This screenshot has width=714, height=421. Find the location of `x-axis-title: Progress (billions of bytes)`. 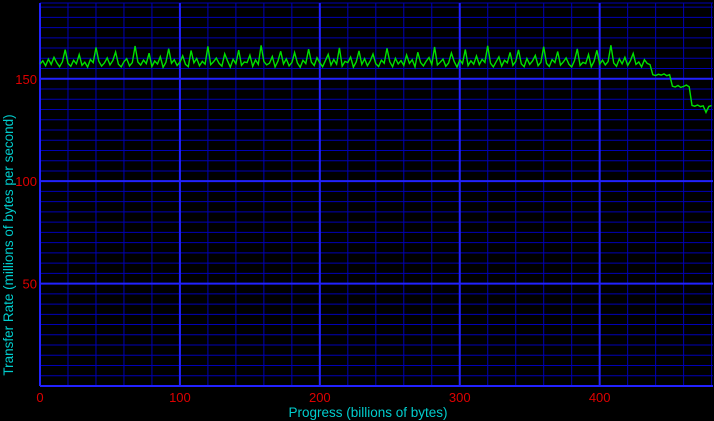

x-axis-title: Progress (billions of bytes) is located at coordinates (367, 412).